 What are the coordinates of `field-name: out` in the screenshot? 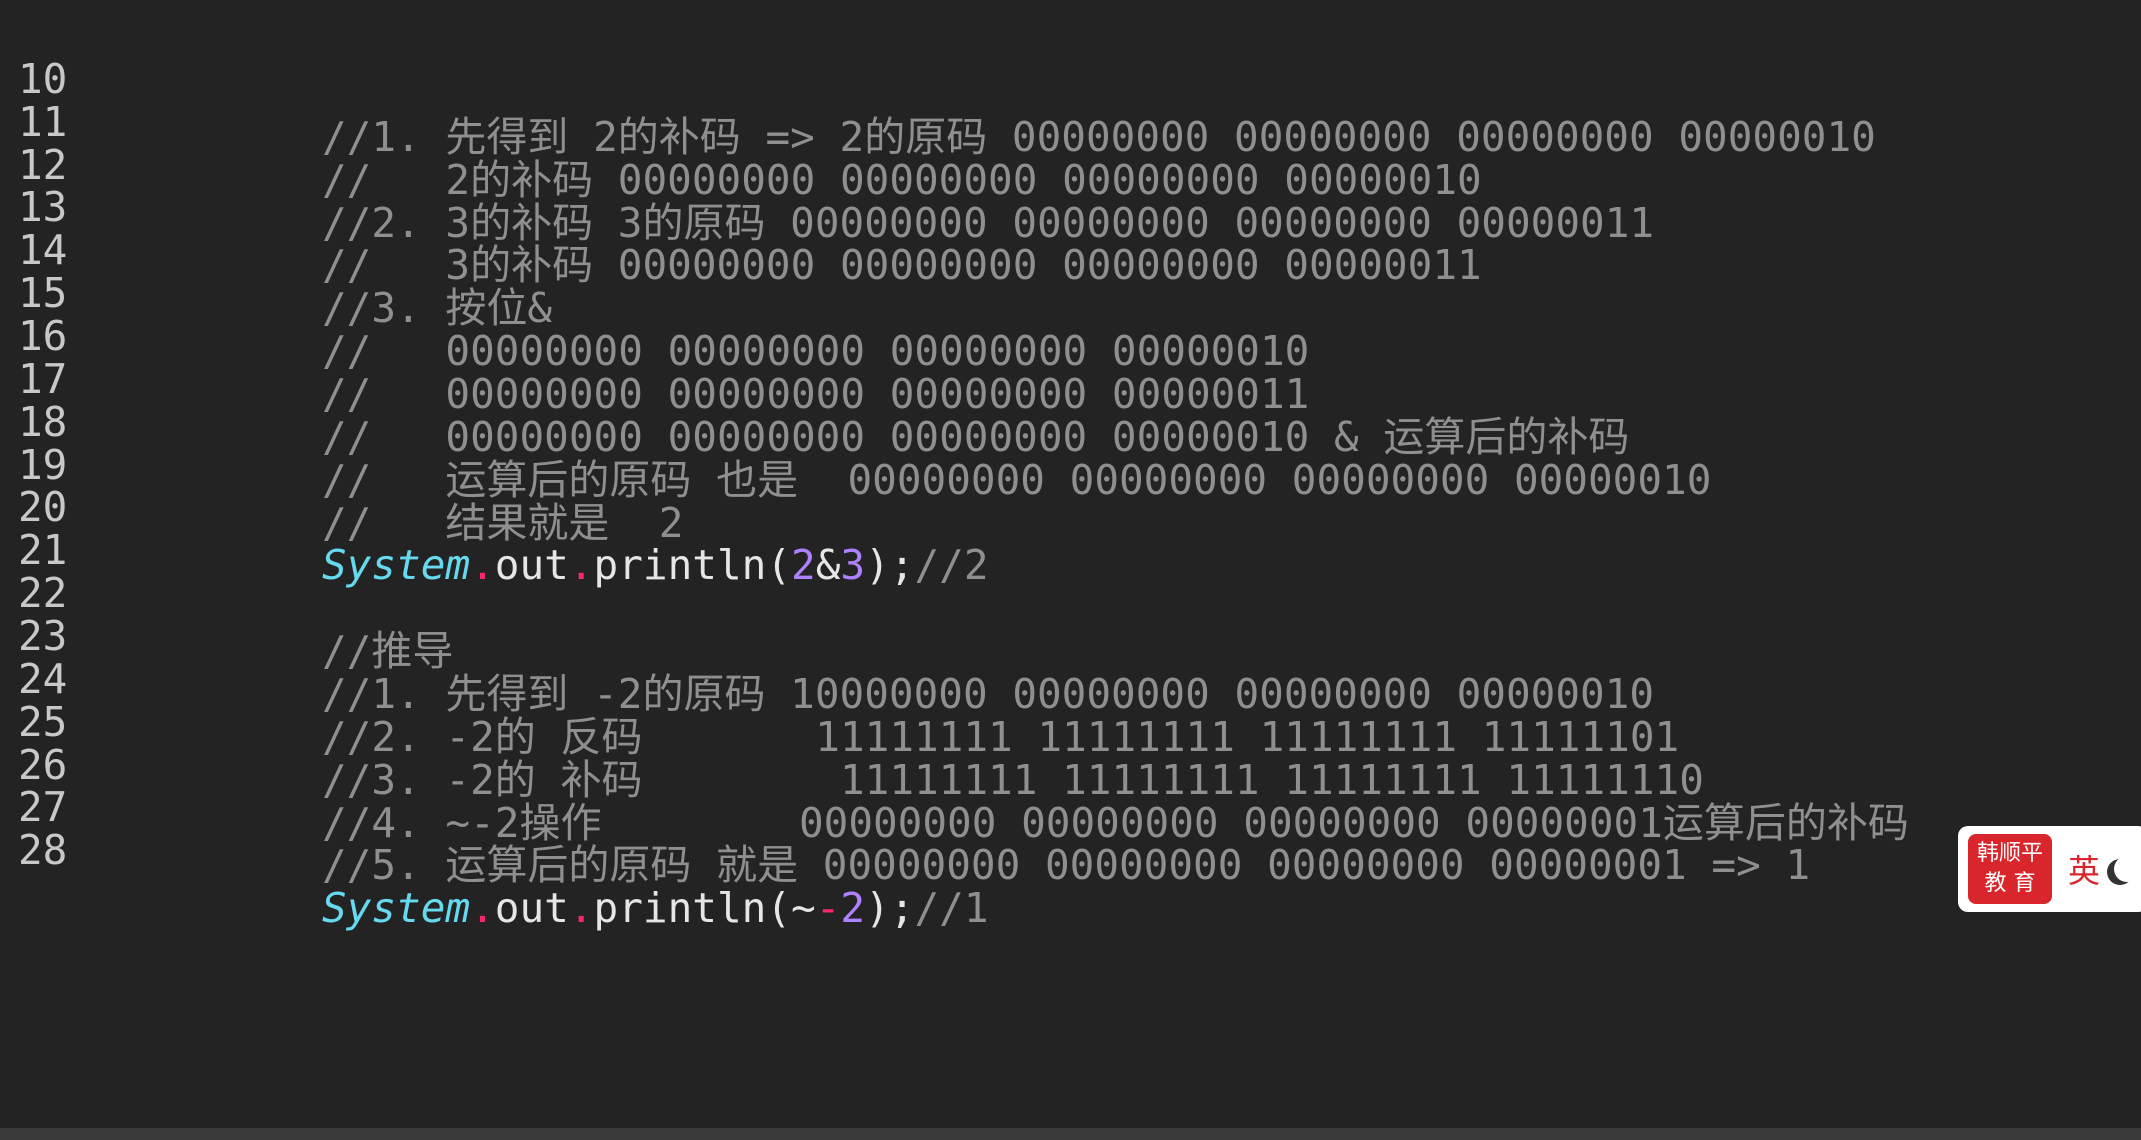 It's located at (531, 908).